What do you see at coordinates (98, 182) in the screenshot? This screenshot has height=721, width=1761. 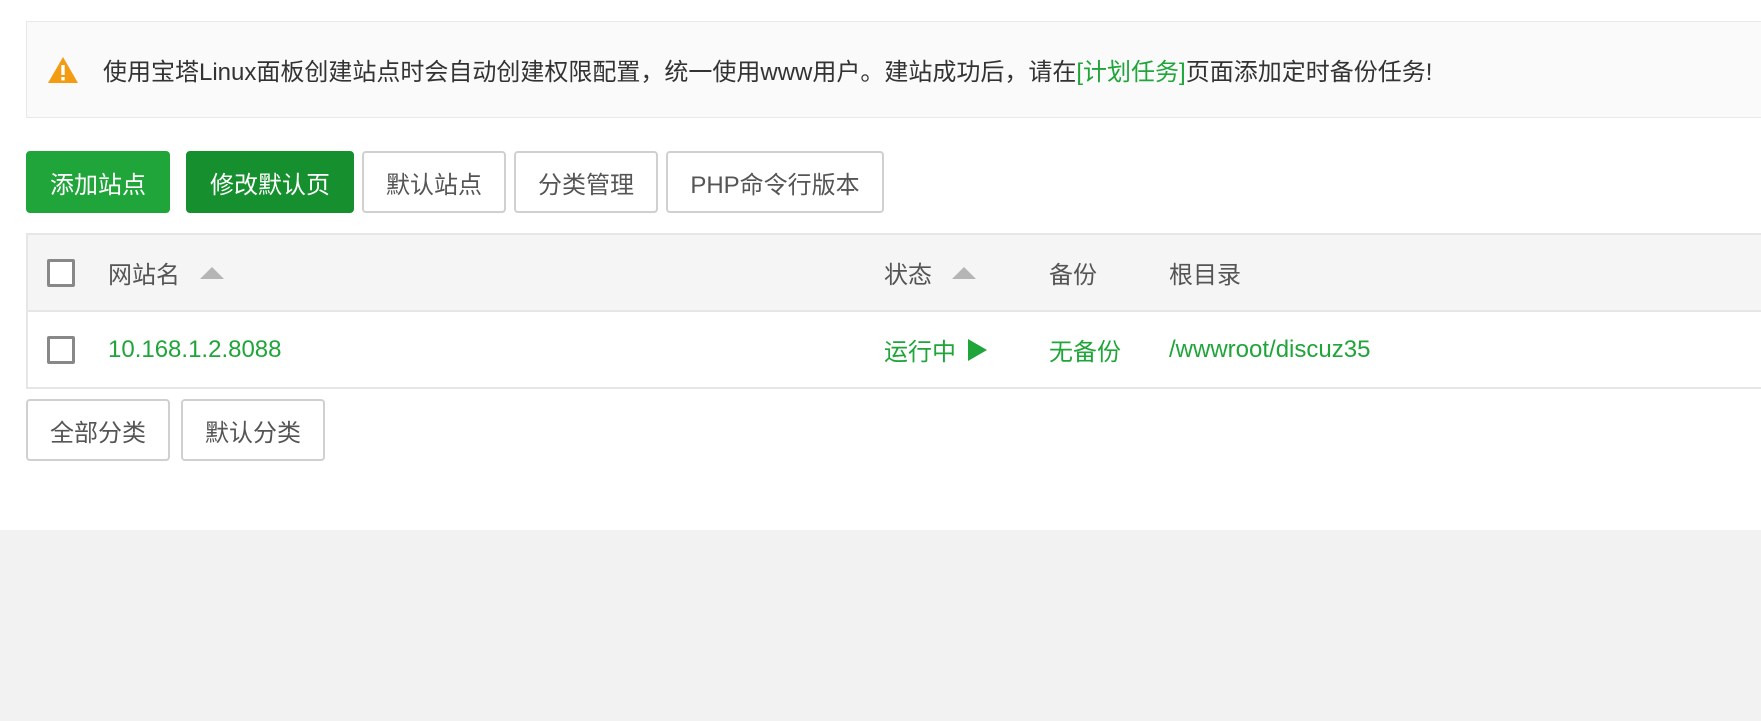 I see `add-site-button: 添加站点` at bounding box center [98, 182].